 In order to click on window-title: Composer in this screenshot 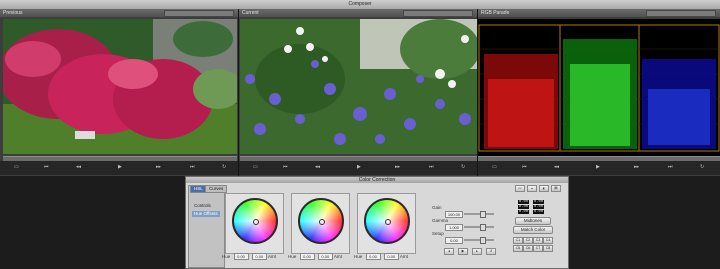, I will do `click(360, 4)`.